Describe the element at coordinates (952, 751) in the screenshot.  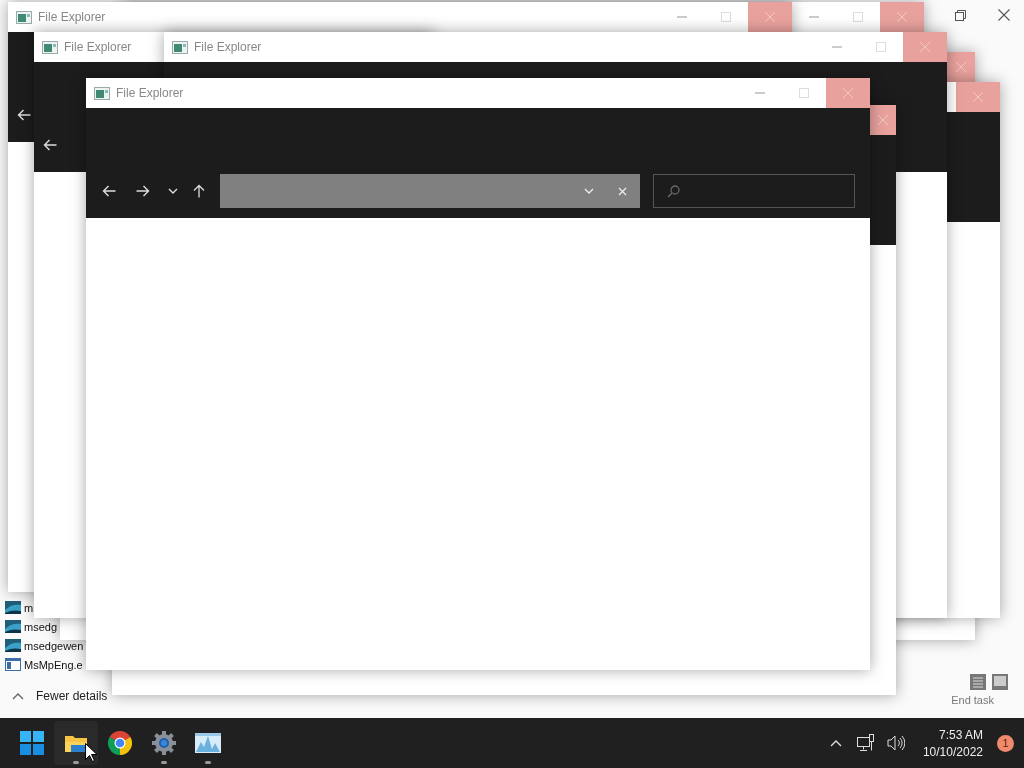
I see `clock-date: 10/10/2022` at that location.